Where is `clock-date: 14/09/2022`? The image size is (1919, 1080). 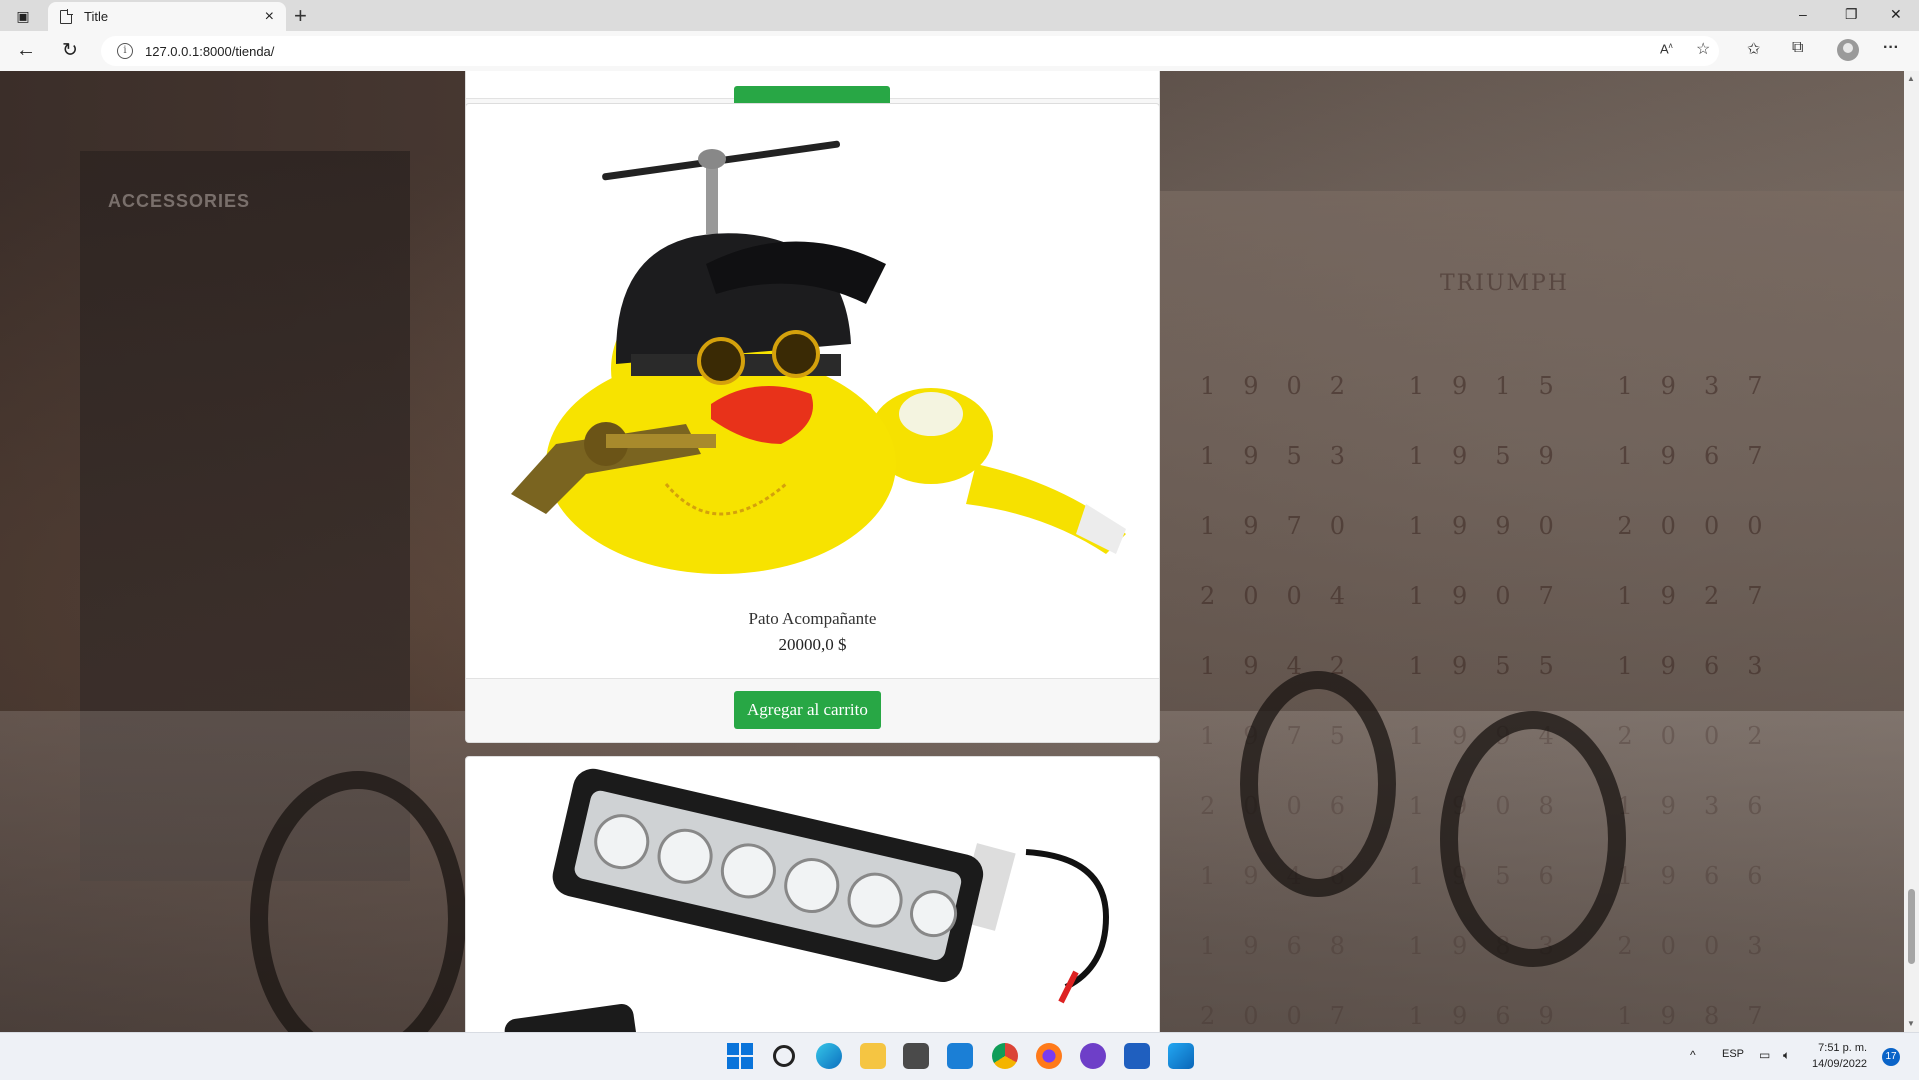 clock-date: 14/09/2022 is located at coordinates (1840, 1064).